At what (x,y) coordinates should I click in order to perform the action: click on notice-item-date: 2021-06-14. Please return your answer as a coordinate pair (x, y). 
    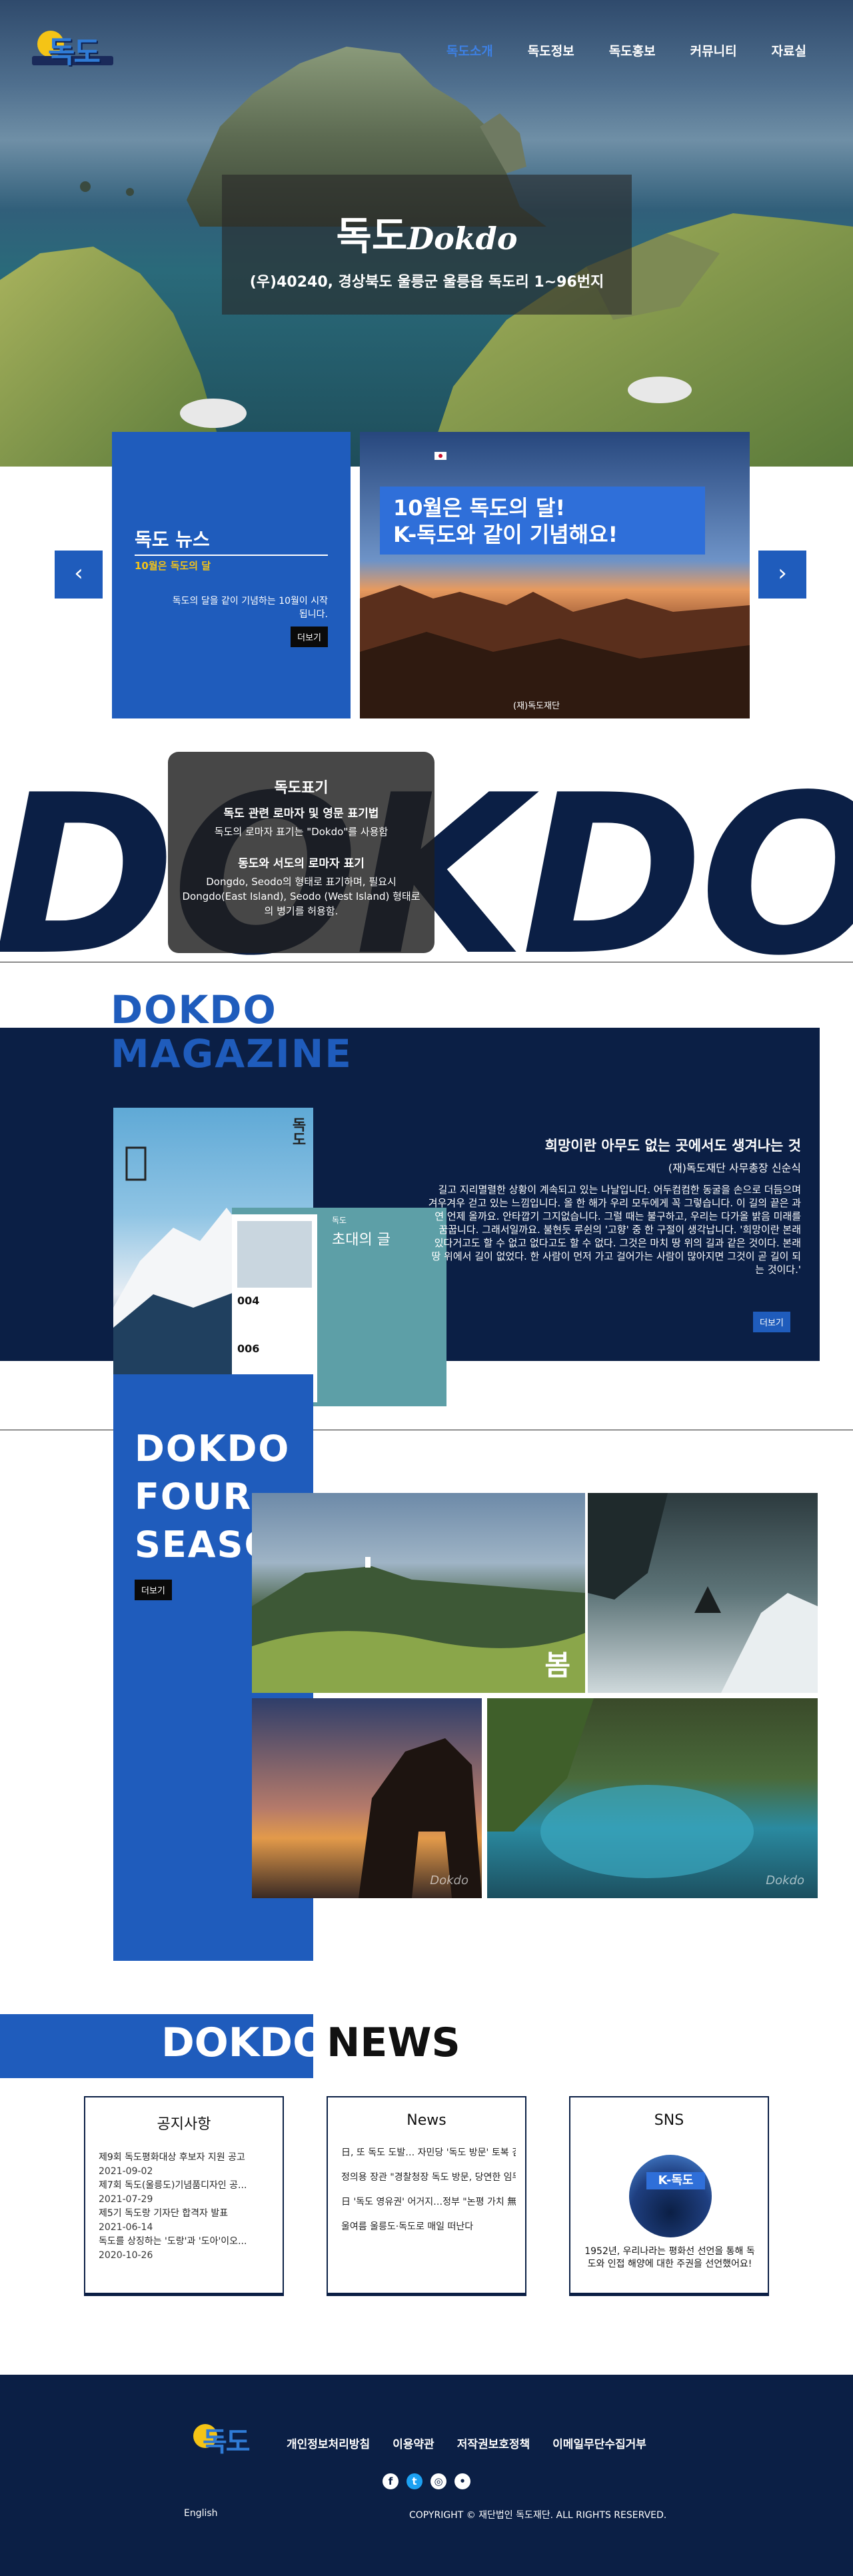
    Looking at the image, I should click on (126, 2228).